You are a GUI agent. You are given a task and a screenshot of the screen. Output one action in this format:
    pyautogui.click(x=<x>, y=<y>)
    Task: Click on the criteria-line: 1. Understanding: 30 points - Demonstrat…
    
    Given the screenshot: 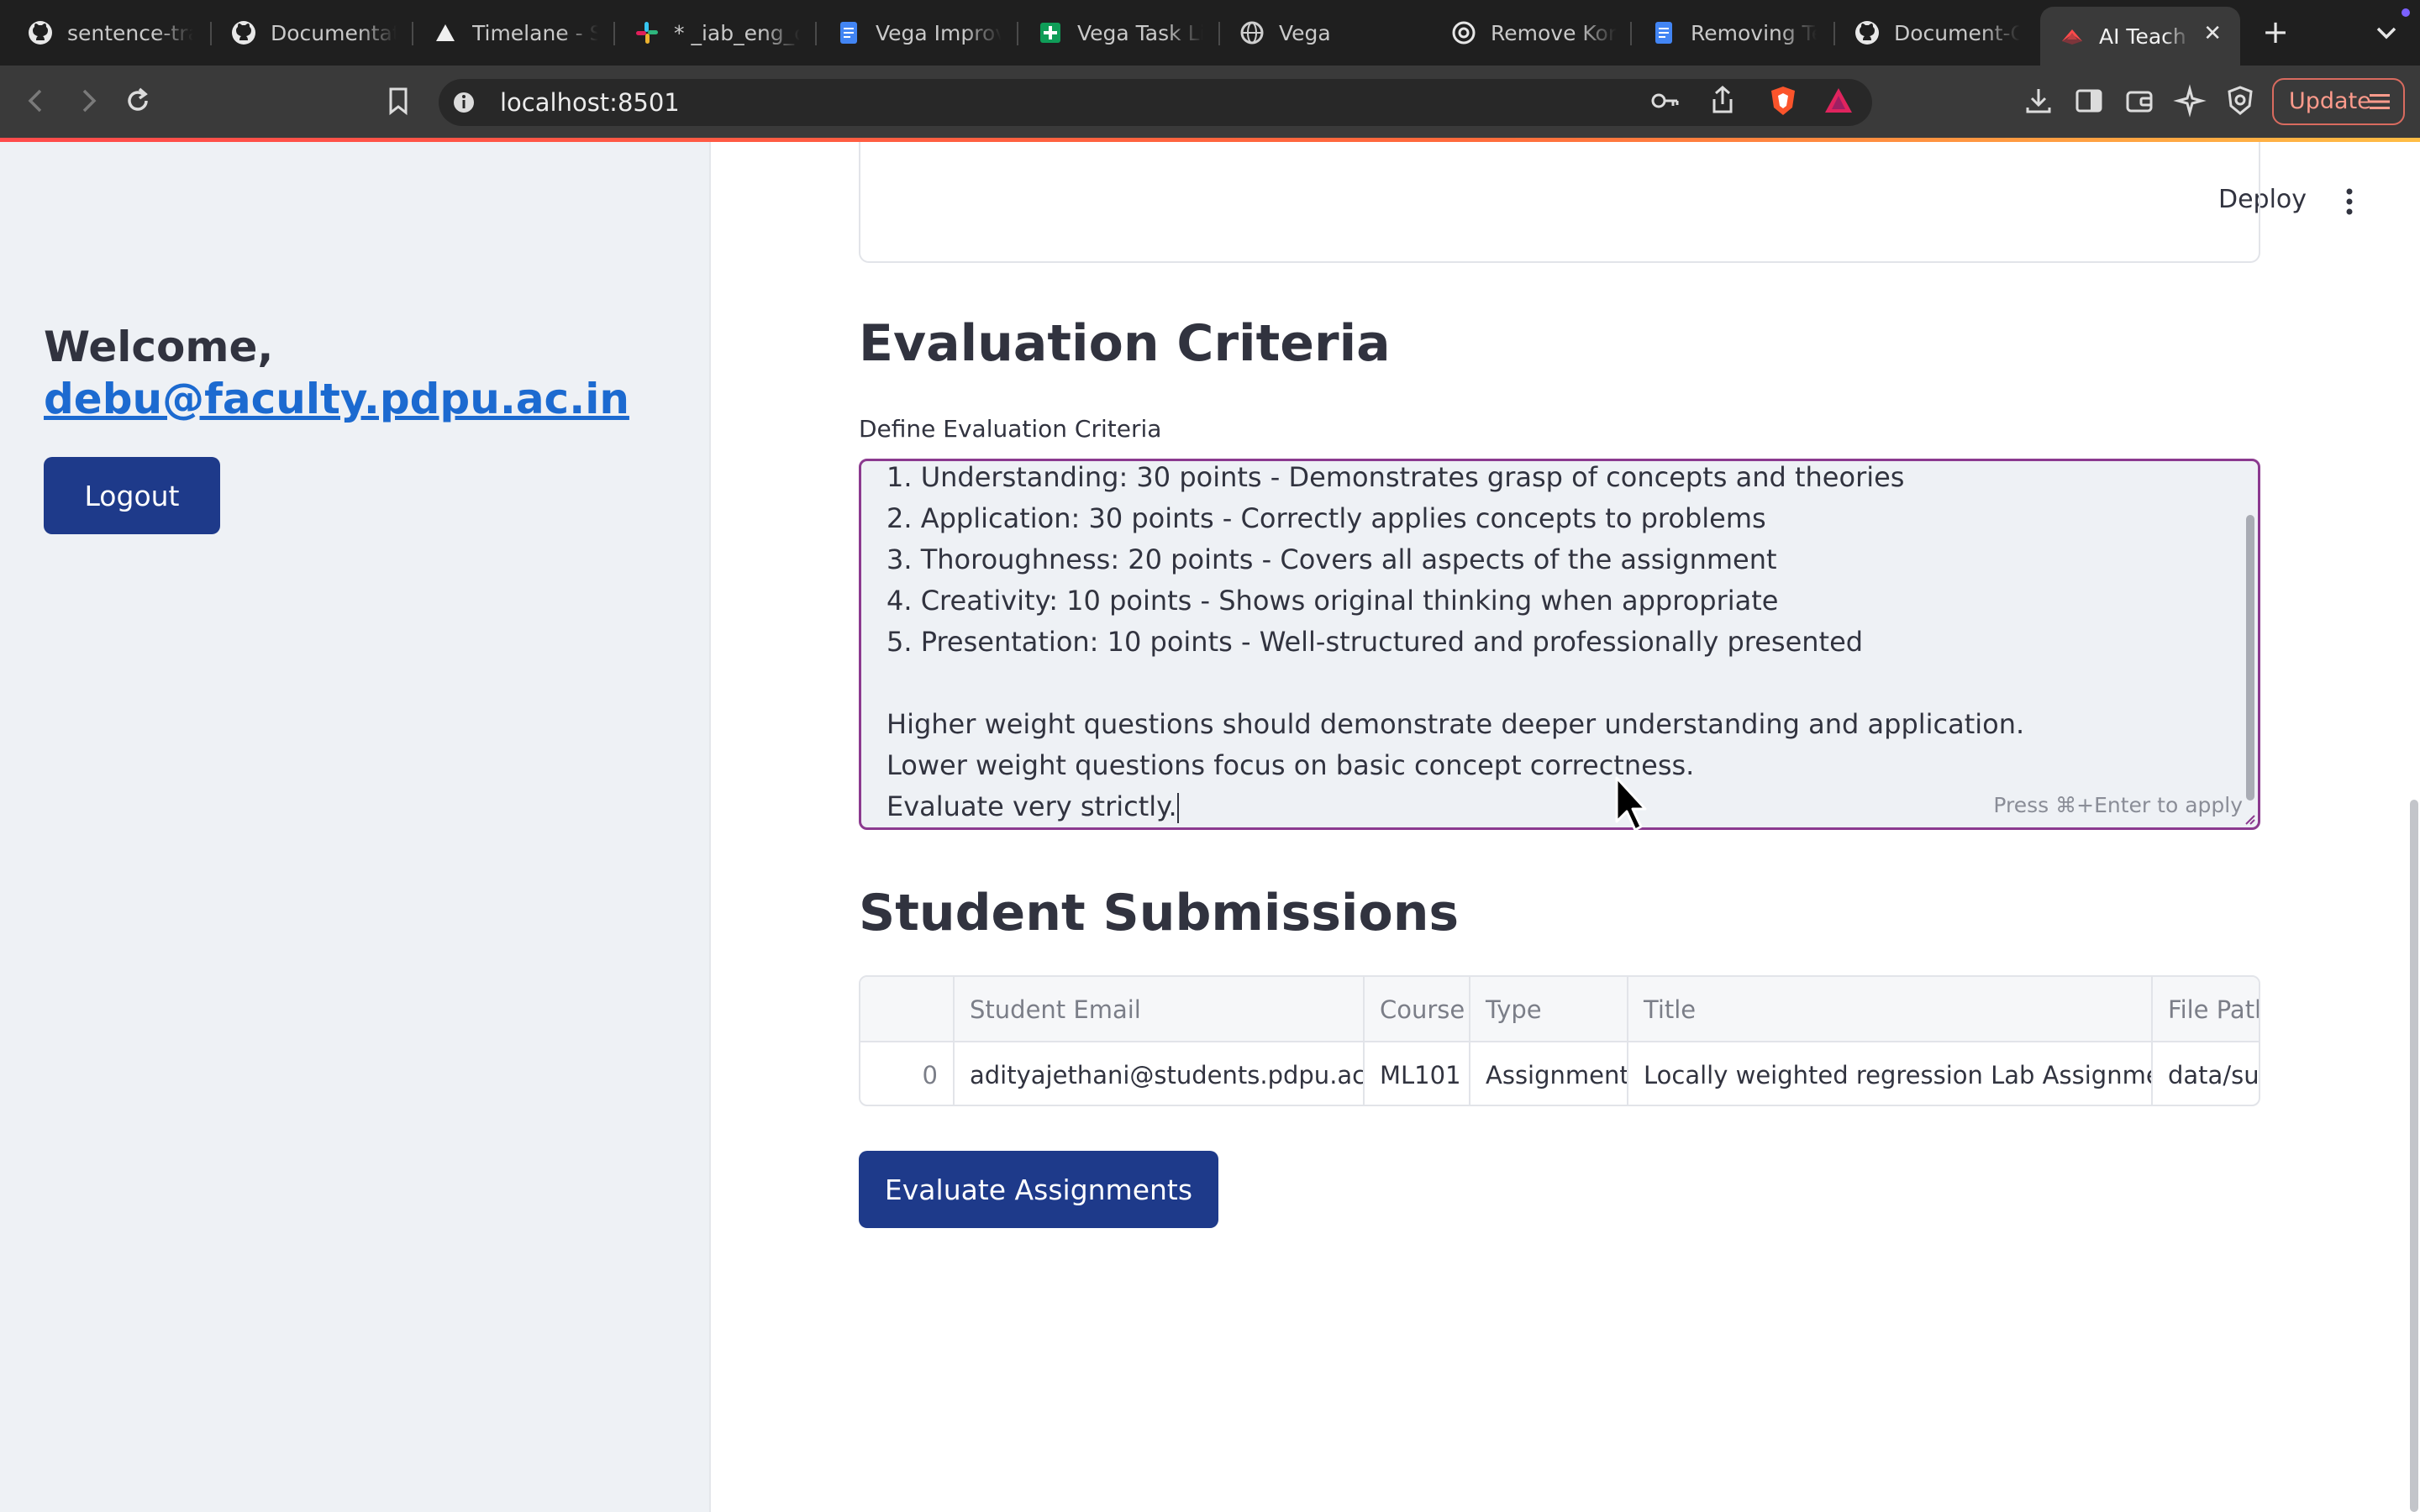 What is the action you would take?
    pyautogui.click(x=1395, y=477)
    